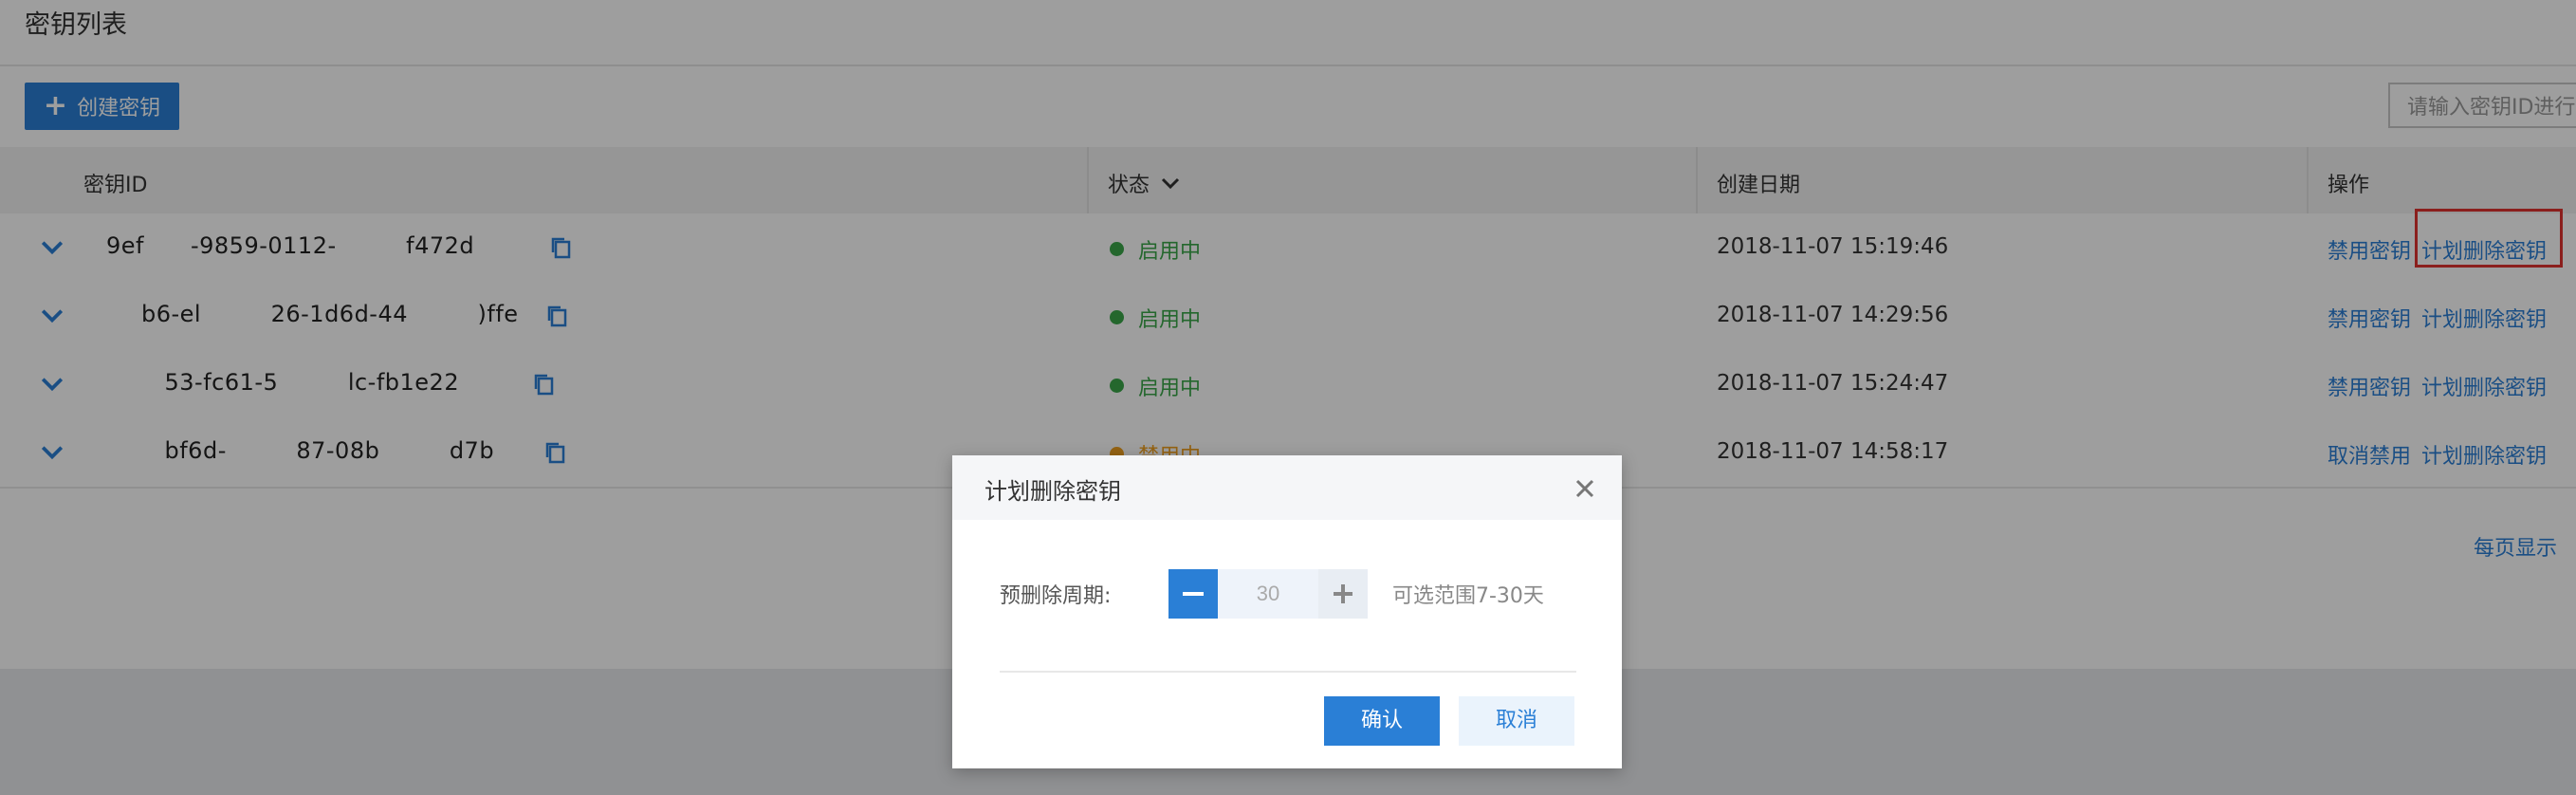 This screenshot has height=795, width=2576. I want to click on dialog-divider, so click(1288, 672).